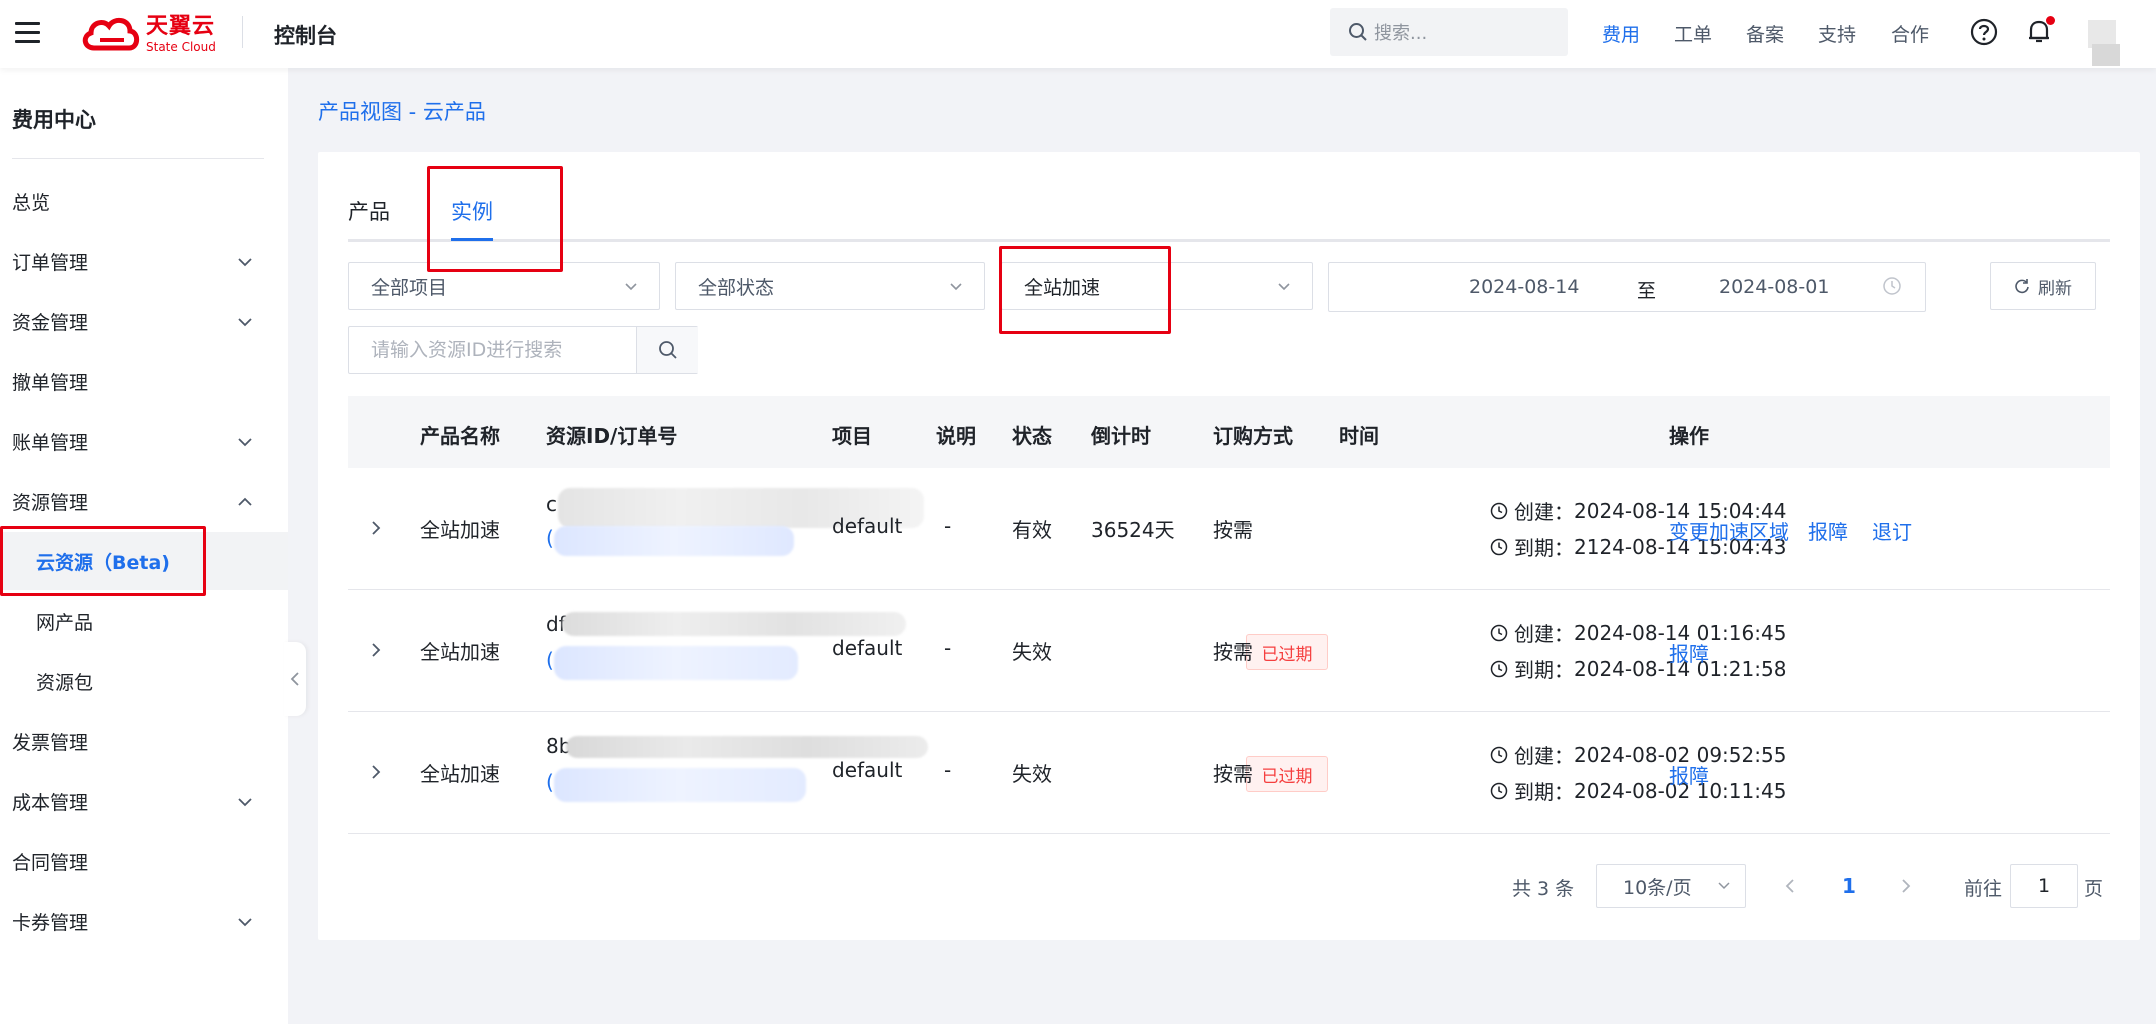  What do you see at coordinates (1121, 436) in the screenshot?
I see `col-countdown: 倒计时` at bounding box center [1121, 436].